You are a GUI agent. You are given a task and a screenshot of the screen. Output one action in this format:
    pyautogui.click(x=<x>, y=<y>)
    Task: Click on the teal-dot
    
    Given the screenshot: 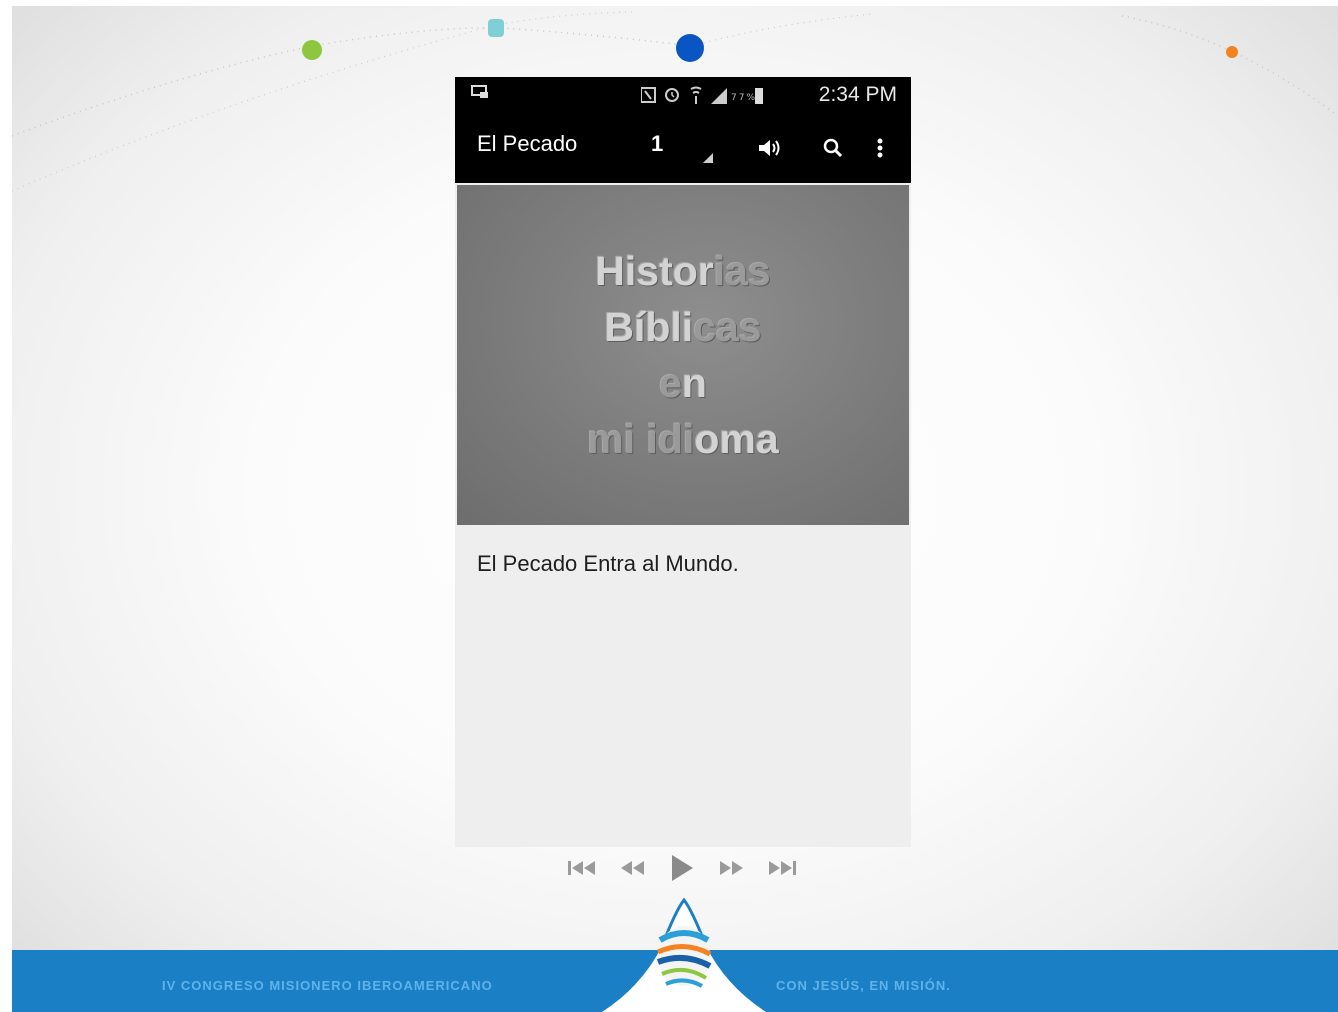 What is the action you would take?
    pyautogui.click(x=496, y=28)
    